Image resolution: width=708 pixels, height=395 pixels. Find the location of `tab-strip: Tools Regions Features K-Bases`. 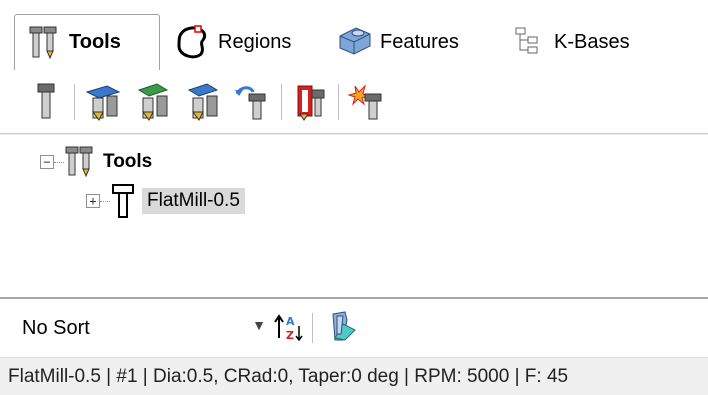

tab-strip: Tools Regions Features K-Bases is located at coordinates (356, 42).